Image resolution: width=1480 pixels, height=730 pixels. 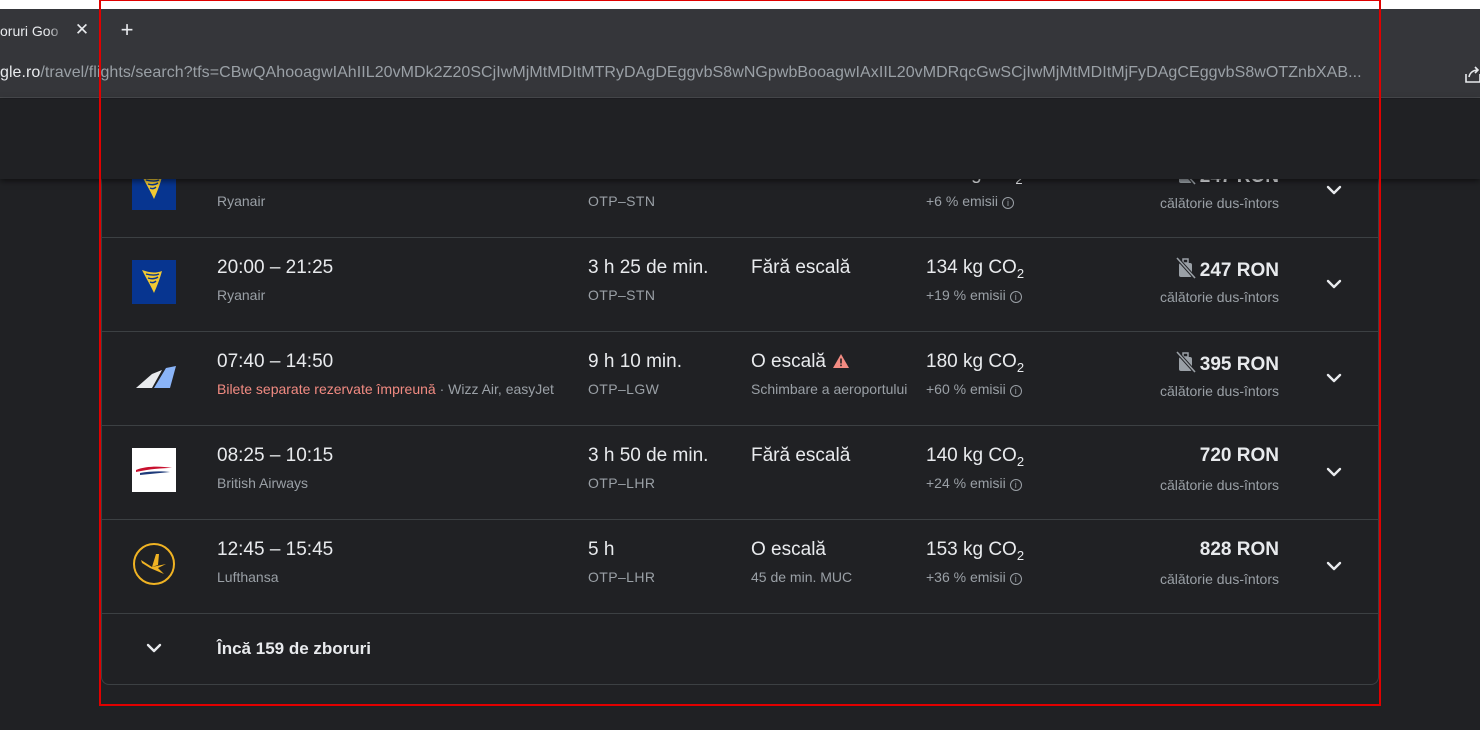 I want to click on flight-price: 828 RON, so click(x=1239, y=550).